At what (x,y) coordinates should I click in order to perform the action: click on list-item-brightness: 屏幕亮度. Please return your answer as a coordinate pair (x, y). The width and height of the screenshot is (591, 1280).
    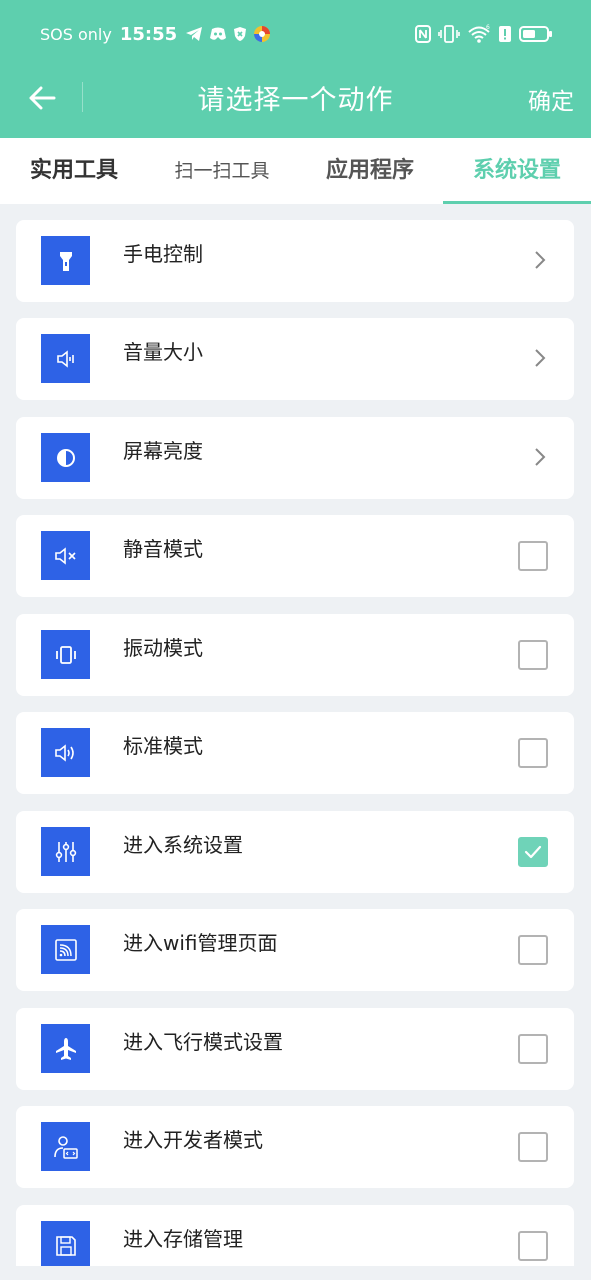
    Looking at the image, I should click on (295, 458).